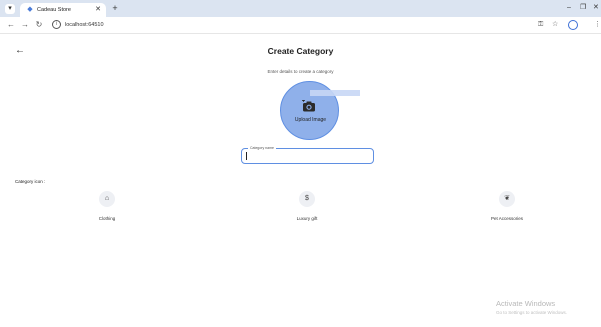 The height and width of the screenshot is (327, 601). I want to click on add-photo-icon, so click(308, 106).